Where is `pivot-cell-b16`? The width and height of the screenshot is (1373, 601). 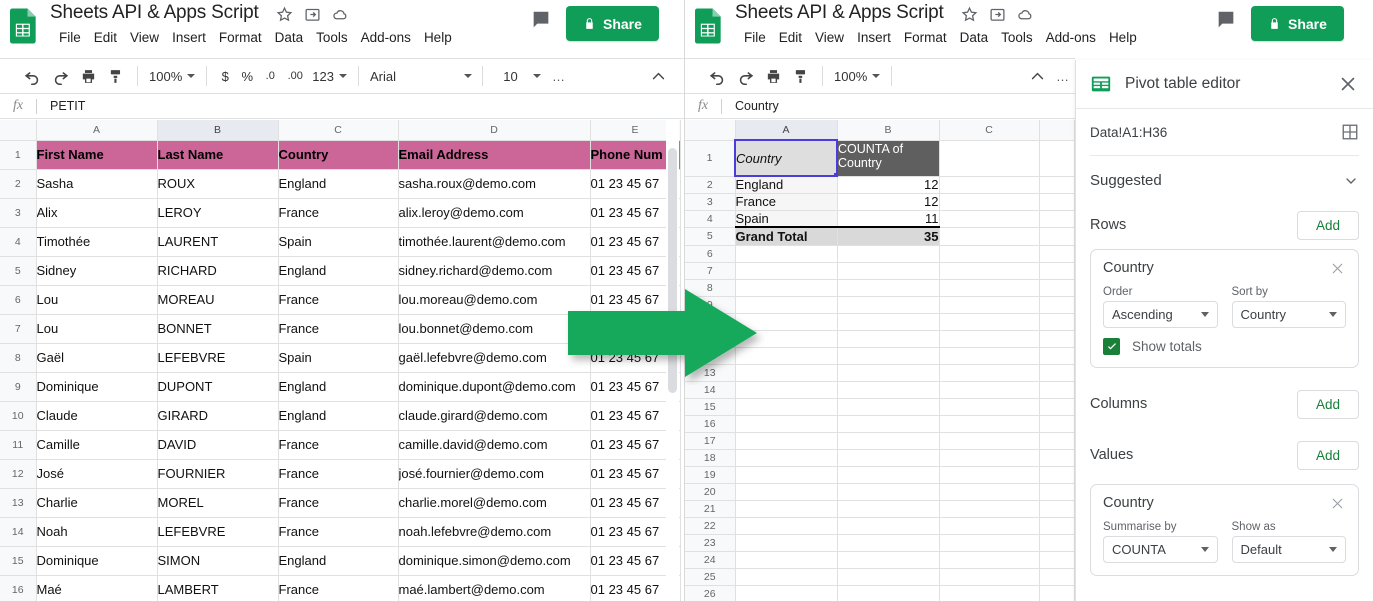
pivot-cell-b16 is located at coordinates (888, 423).